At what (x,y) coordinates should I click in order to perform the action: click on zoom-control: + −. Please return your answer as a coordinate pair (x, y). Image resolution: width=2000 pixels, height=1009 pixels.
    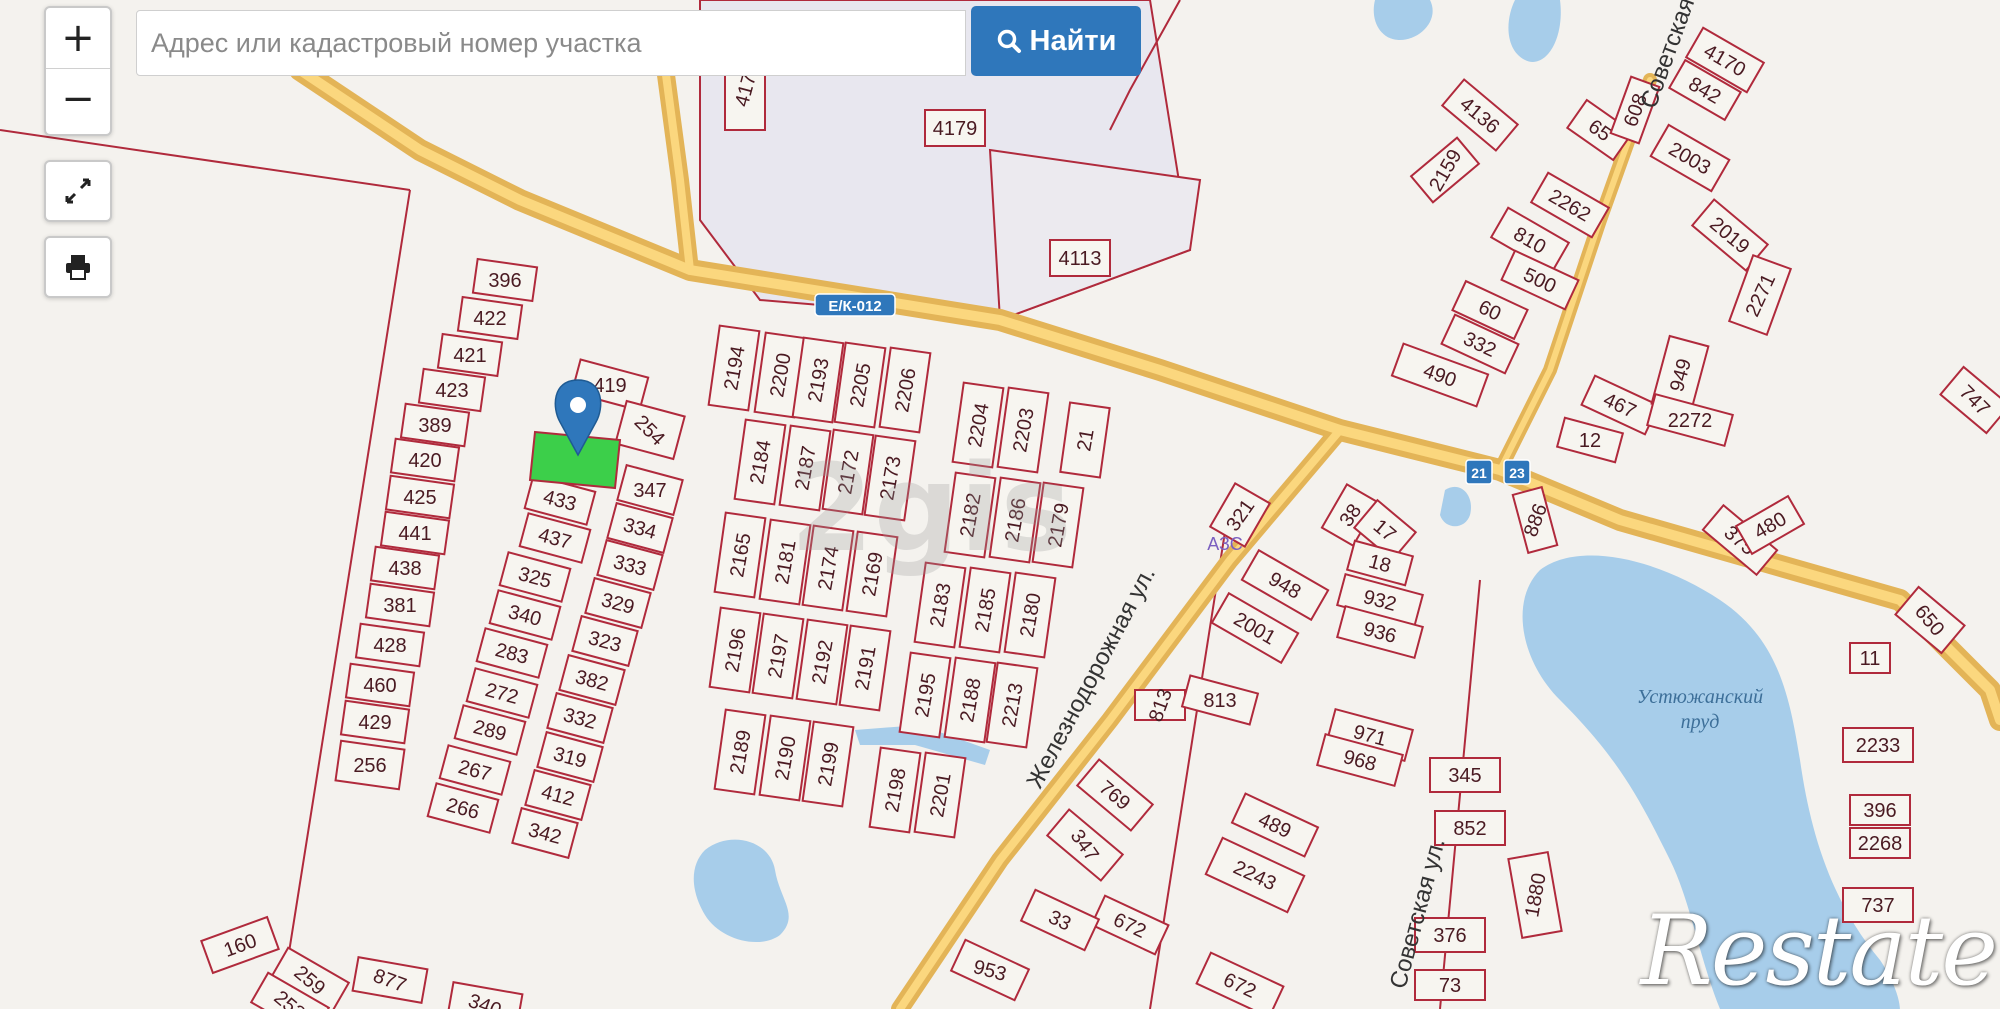
    Looking at the image, I should click on (78, 71).